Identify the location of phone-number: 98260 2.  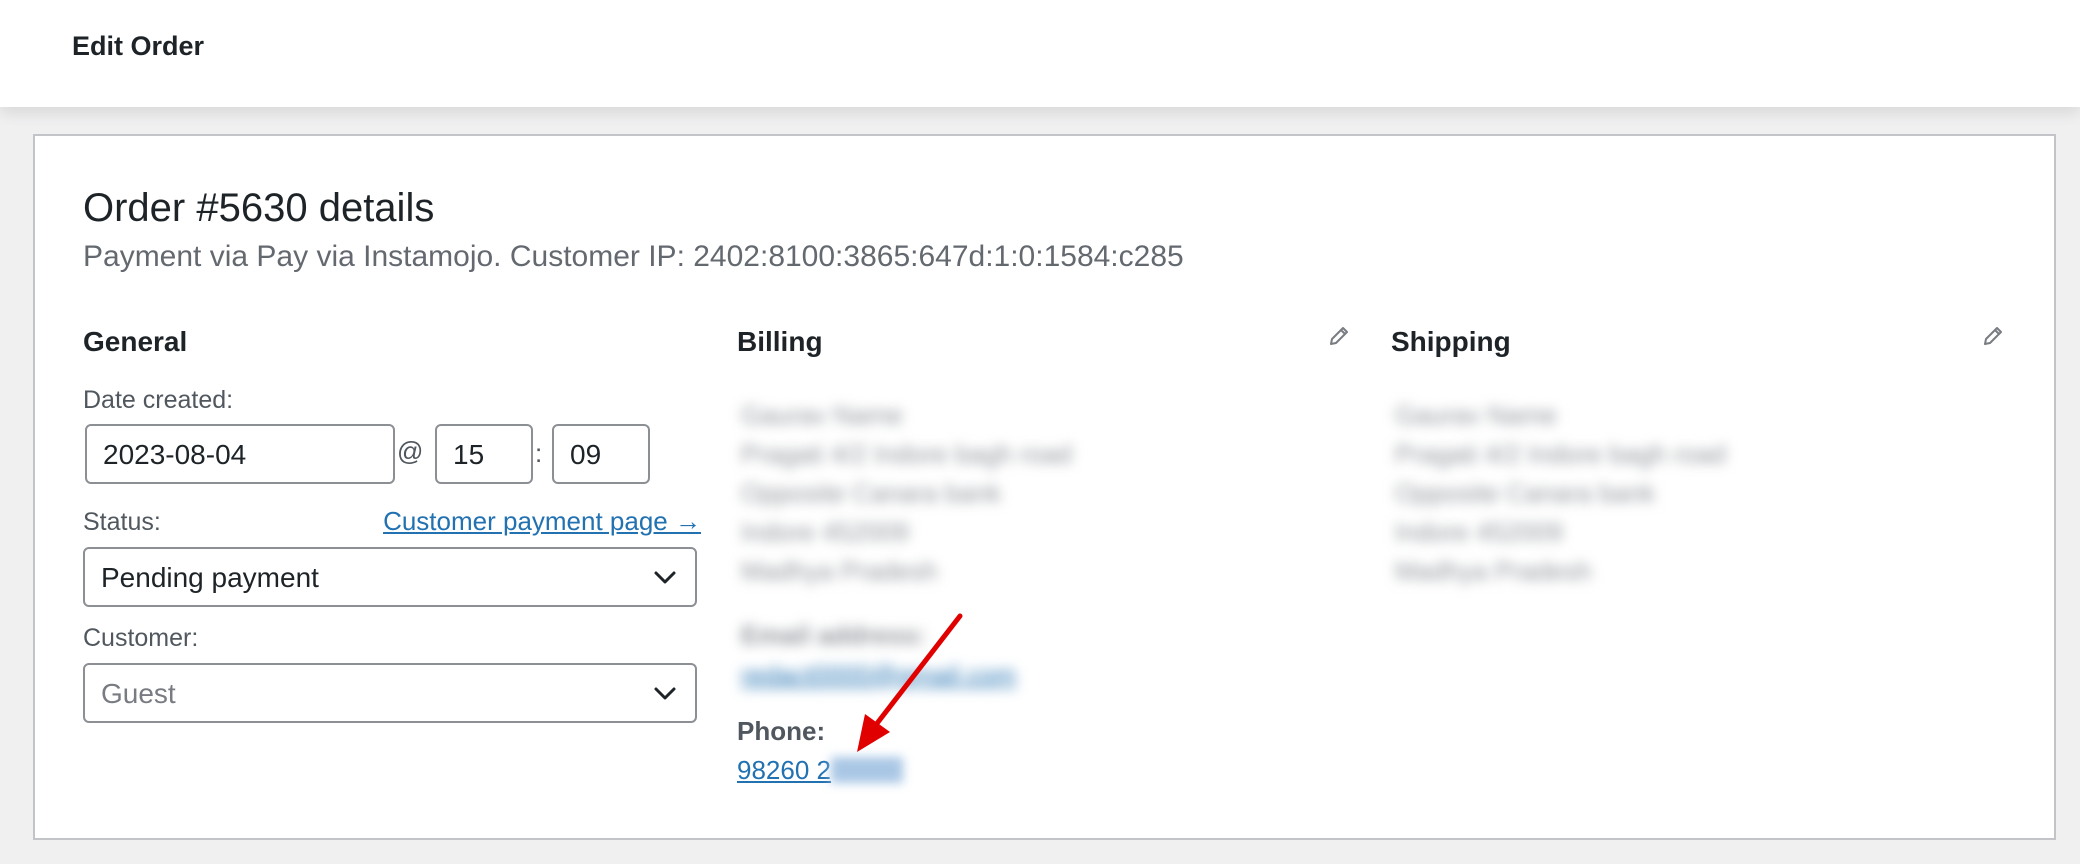
(784, 770).